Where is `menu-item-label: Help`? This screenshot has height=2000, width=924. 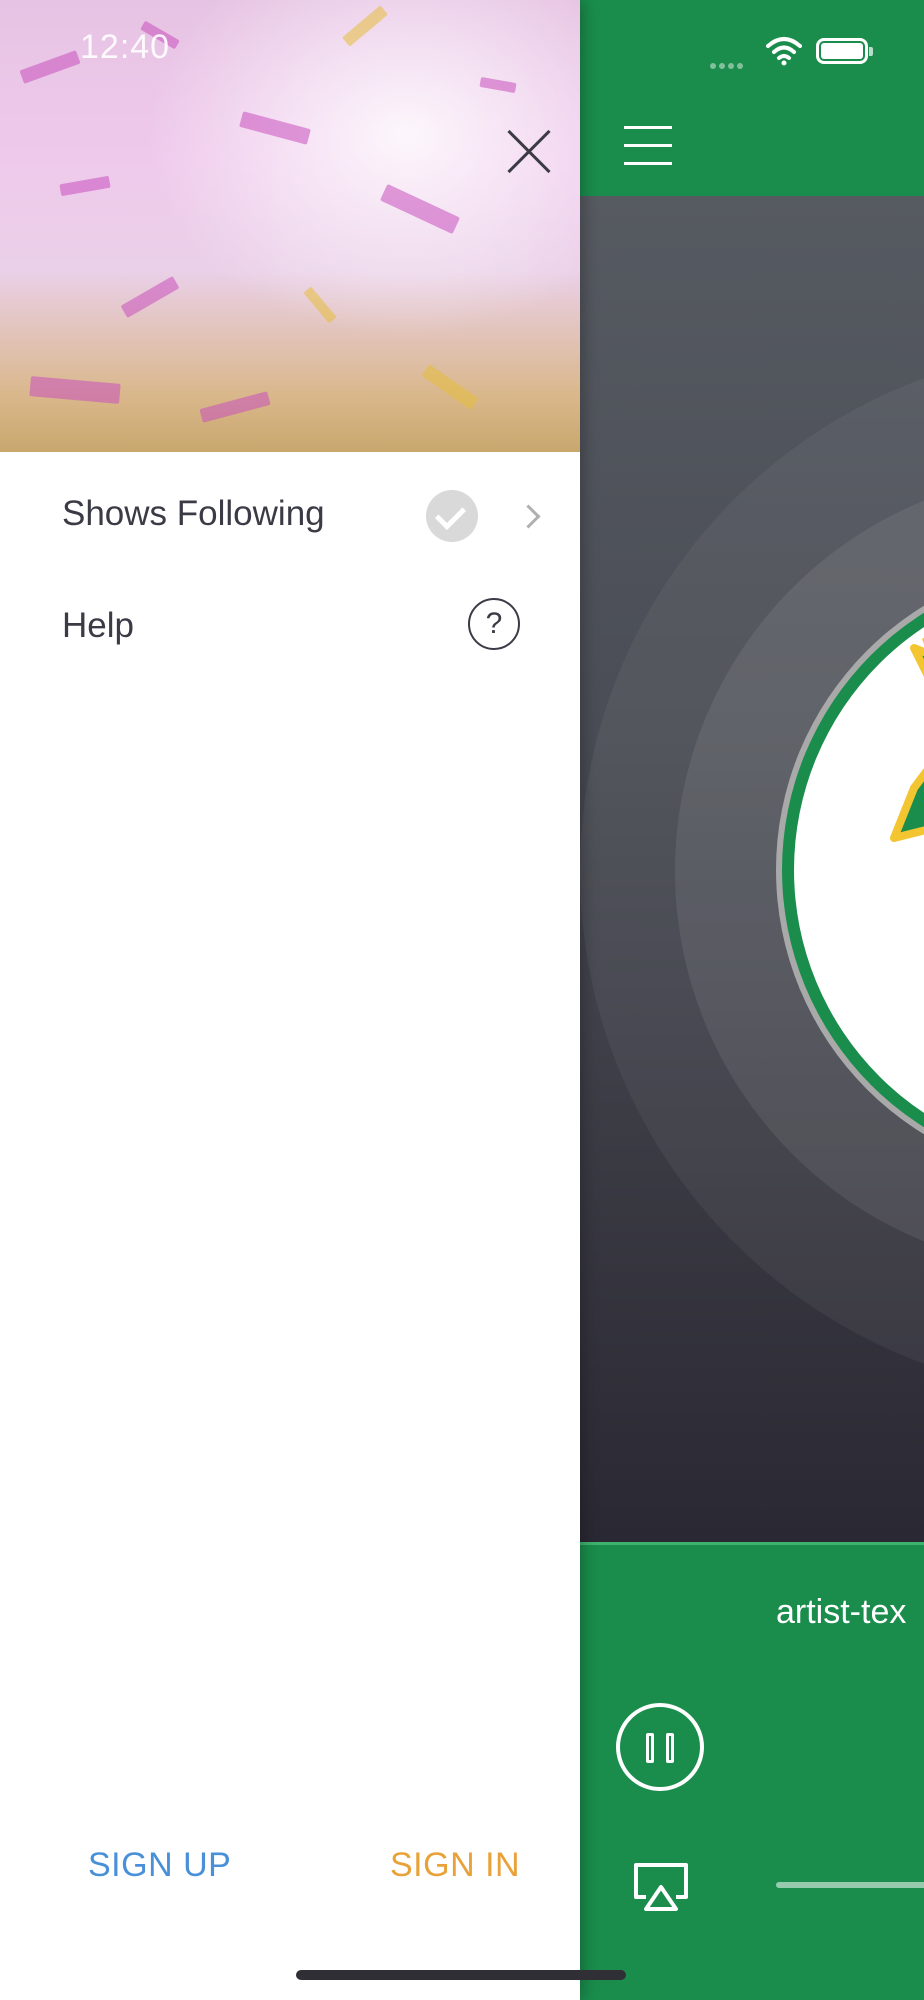
menu-item-label: Help is located at coordinates (98, 625).